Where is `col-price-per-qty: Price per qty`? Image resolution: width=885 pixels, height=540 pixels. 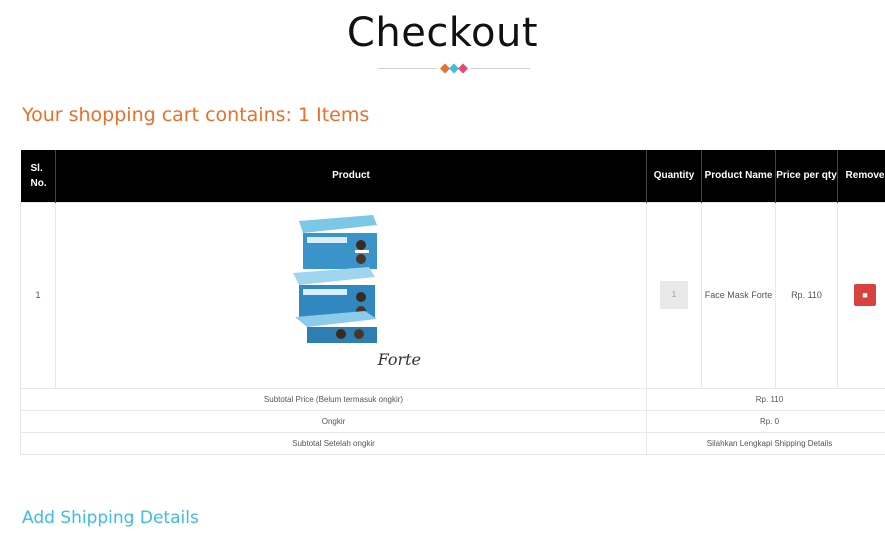
col-price-per-qty: Price per qty is located at coordinates (806, 176).